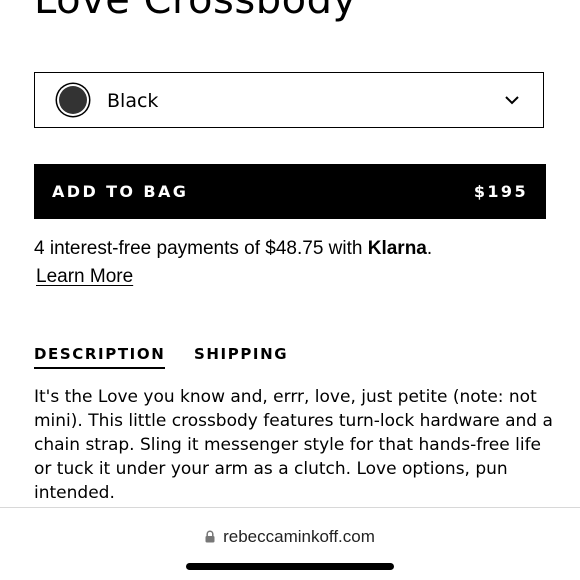  I want to click on browser-address-bar: rebeccaminkoff.com, so click(290, 543).